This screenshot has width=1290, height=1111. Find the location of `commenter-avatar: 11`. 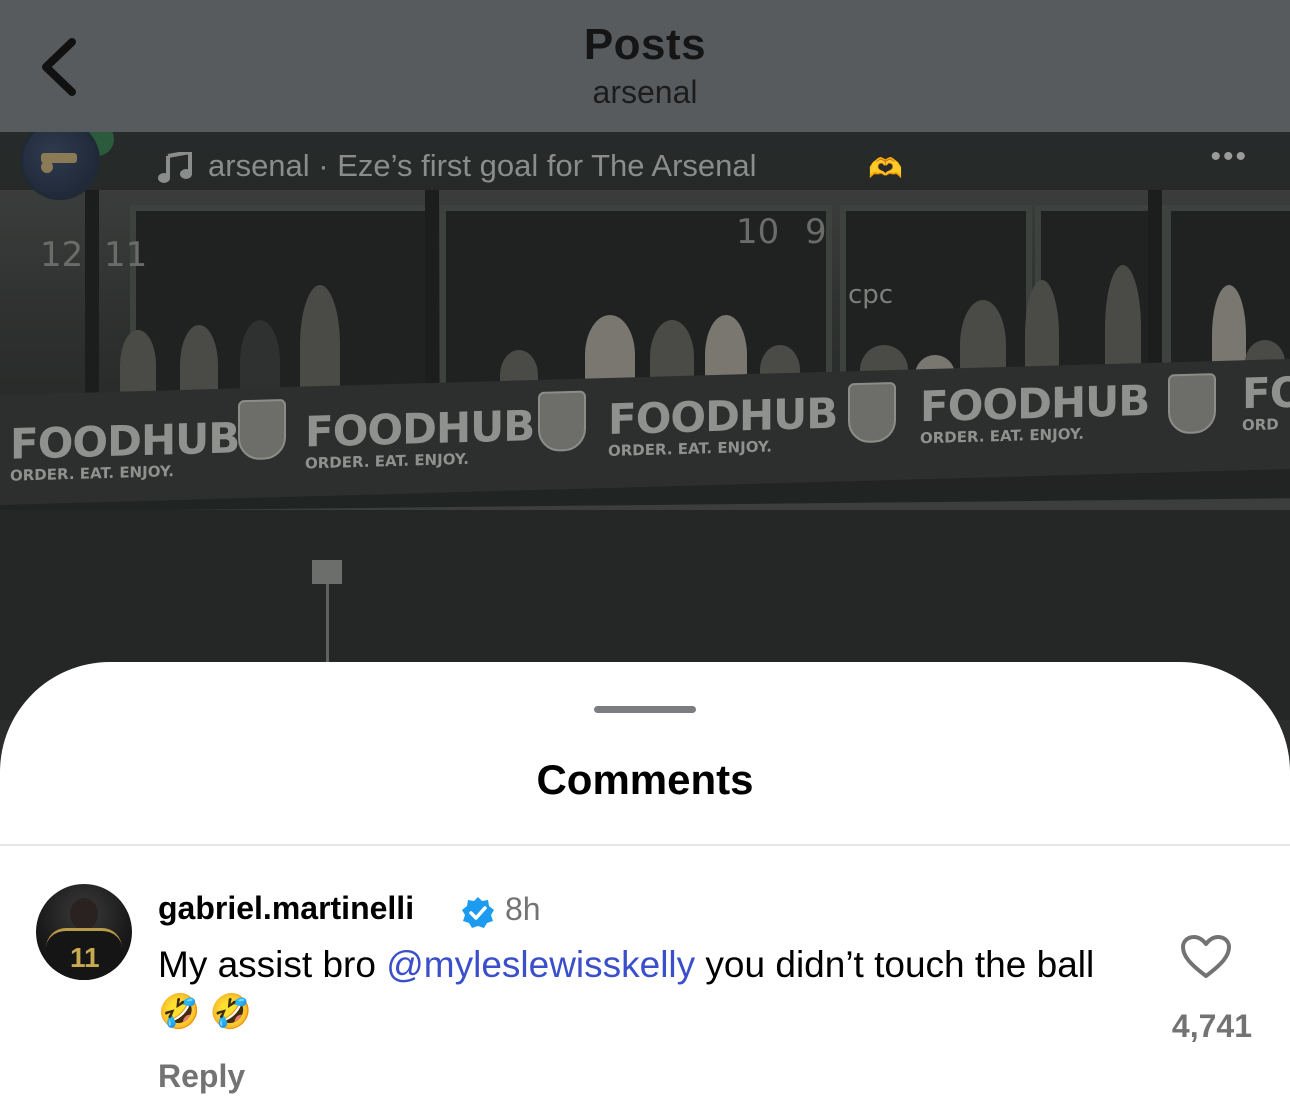

commenter-avatar: 11 is located at coordinates (84, 932).